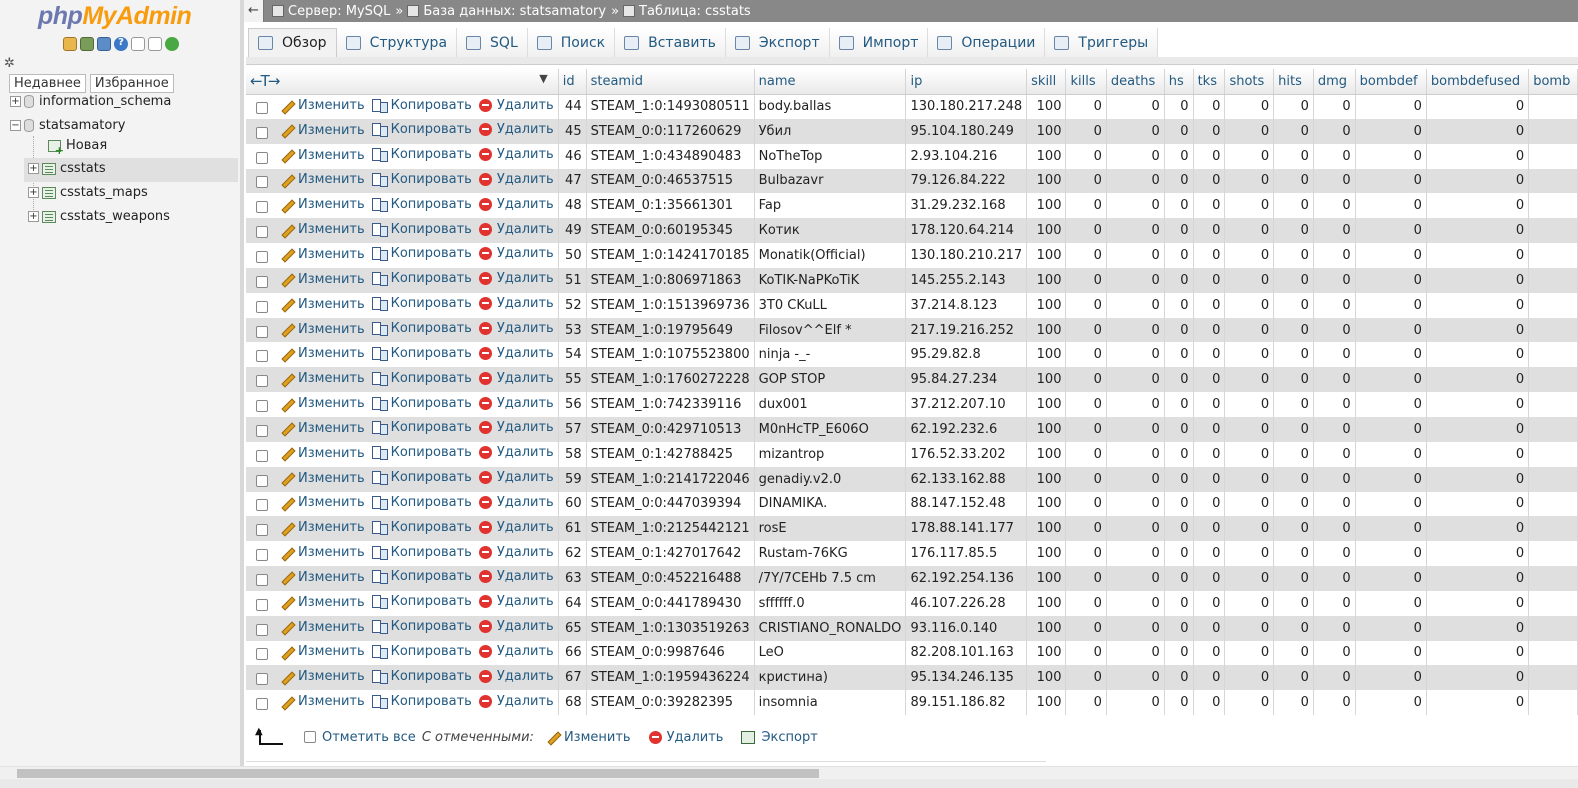 This screenshot has width=1578, height=788. Describe the element at coordinates (670, 42) in the screenshot. I see `tab-insert: Вставить` at that location.